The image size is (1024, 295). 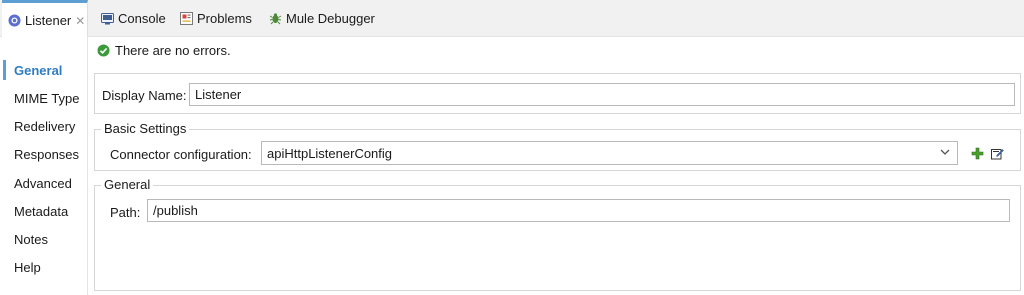 I want to click on listener-icon, so click(x=14, y=20).